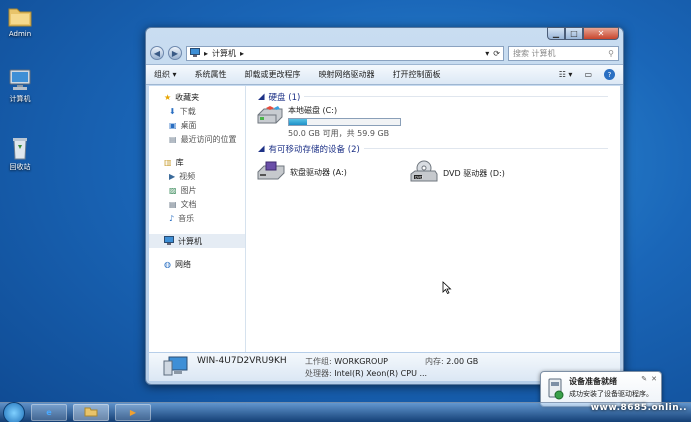 Image resolution: width=691 pixels, height=422 pixels. I want to click on map-network-drive-button: 映射网络驱动器, so click(347, 74).